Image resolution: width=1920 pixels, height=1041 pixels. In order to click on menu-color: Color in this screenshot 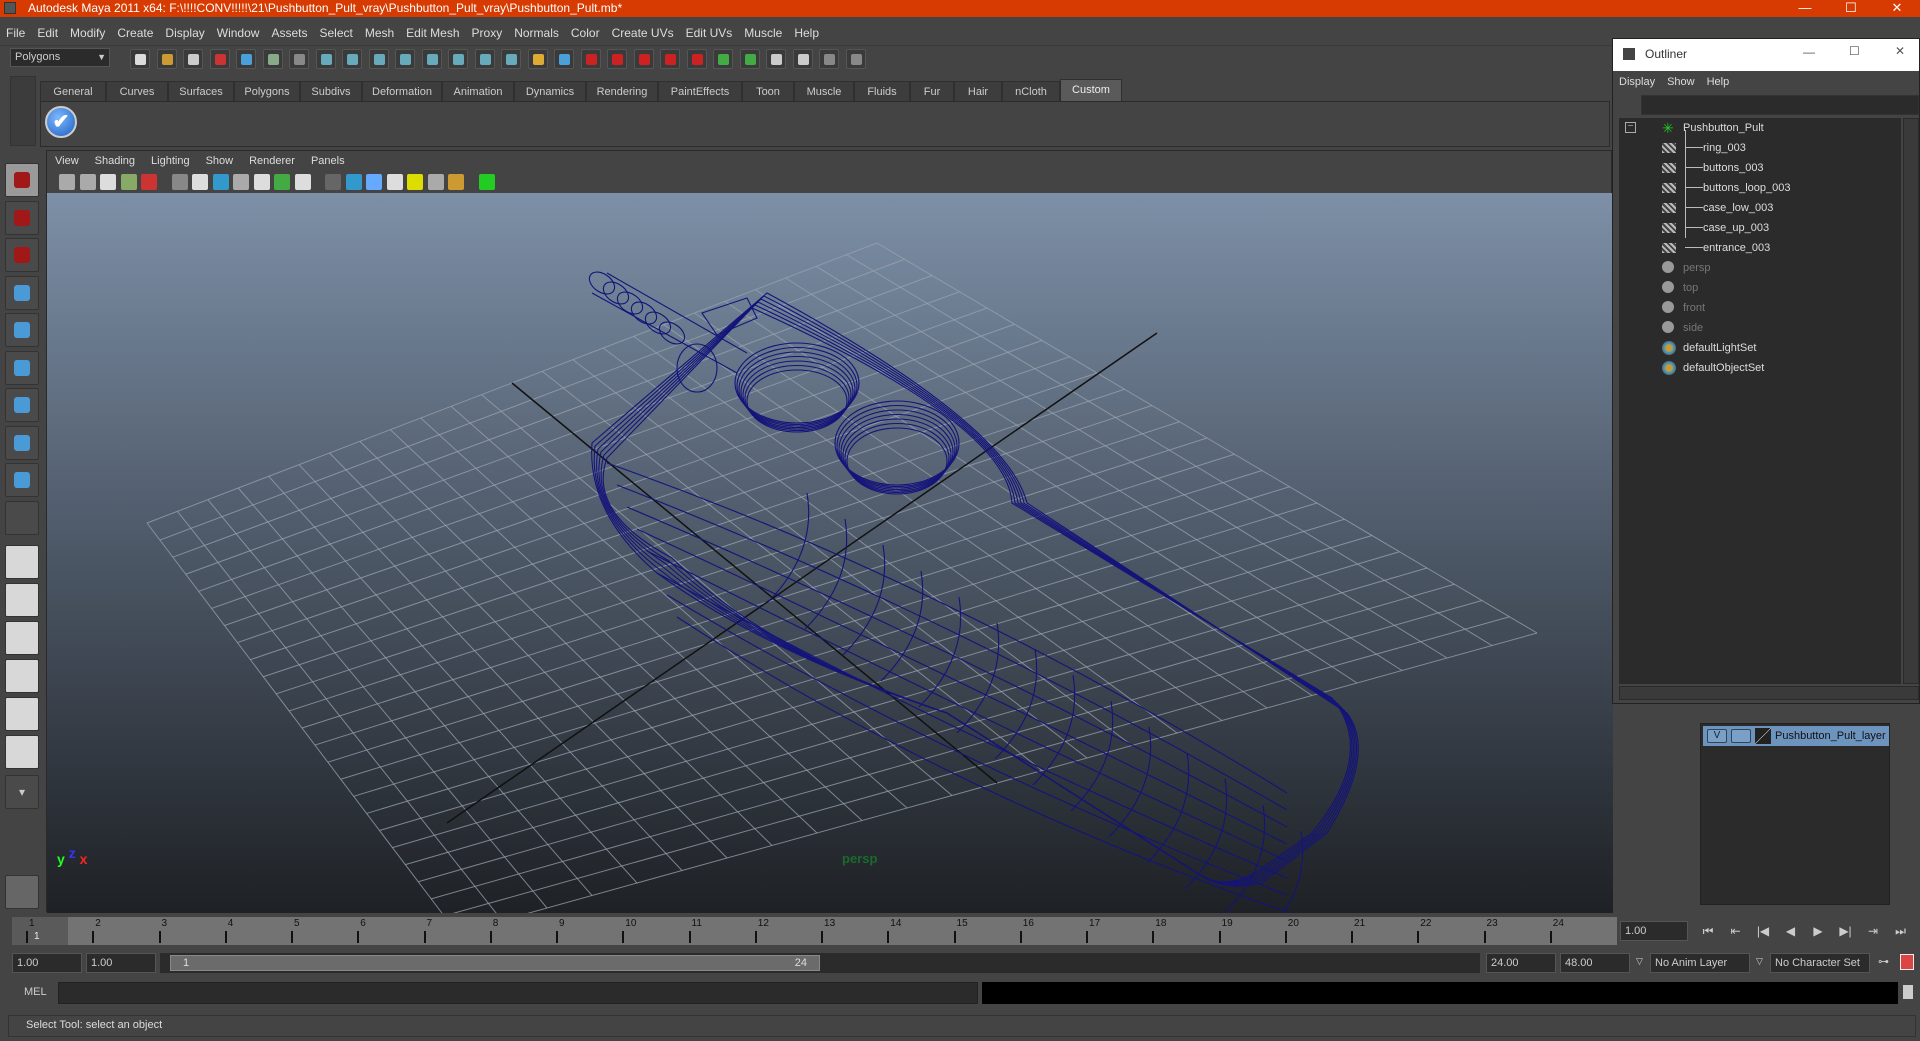, I will do `click(585, 33)`.